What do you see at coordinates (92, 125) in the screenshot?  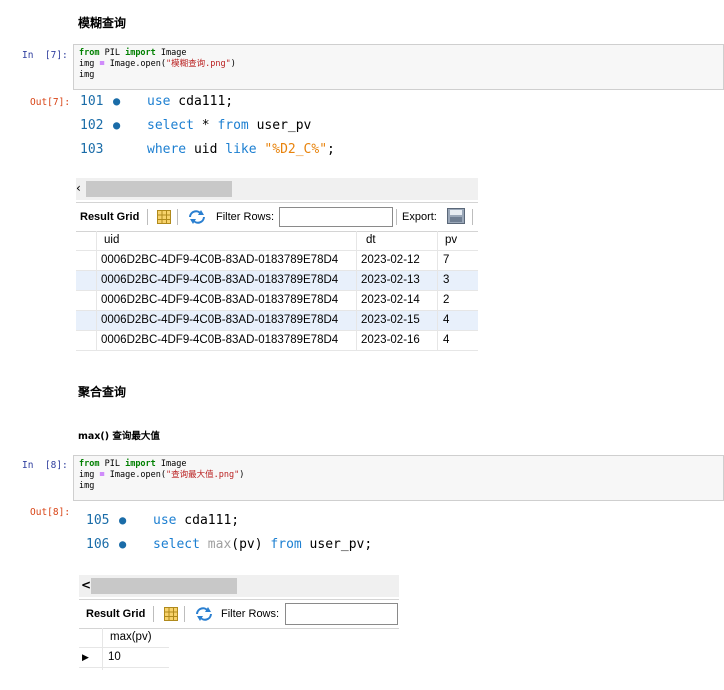 I see `line-number: 102` at bounding box center [92, 125].